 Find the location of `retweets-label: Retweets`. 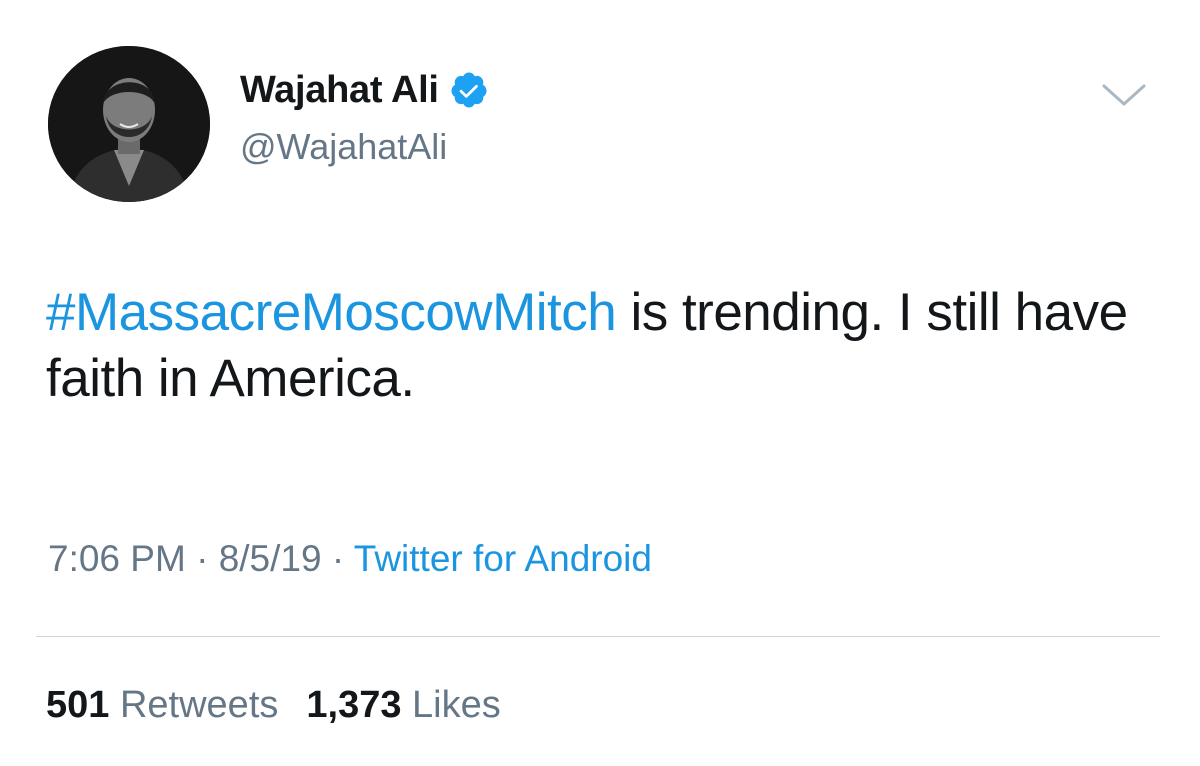

retweets-label: Retweets is located at coordinates (199, 705).